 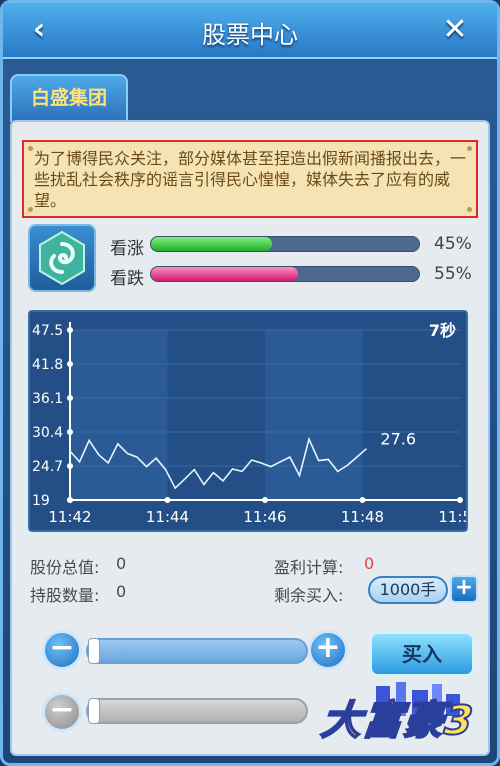 What do you see at coordinates (65, 567) in the screenshot?
I see `total-value-label: 股份总值:` at bounding box center [65, 567].